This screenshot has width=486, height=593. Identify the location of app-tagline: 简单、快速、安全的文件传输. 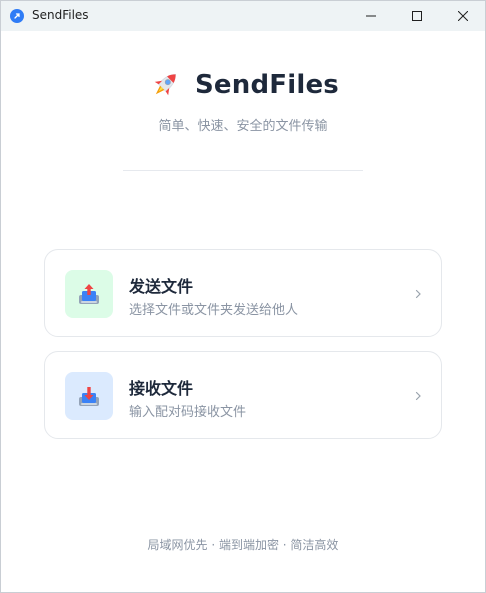
(243, 126).